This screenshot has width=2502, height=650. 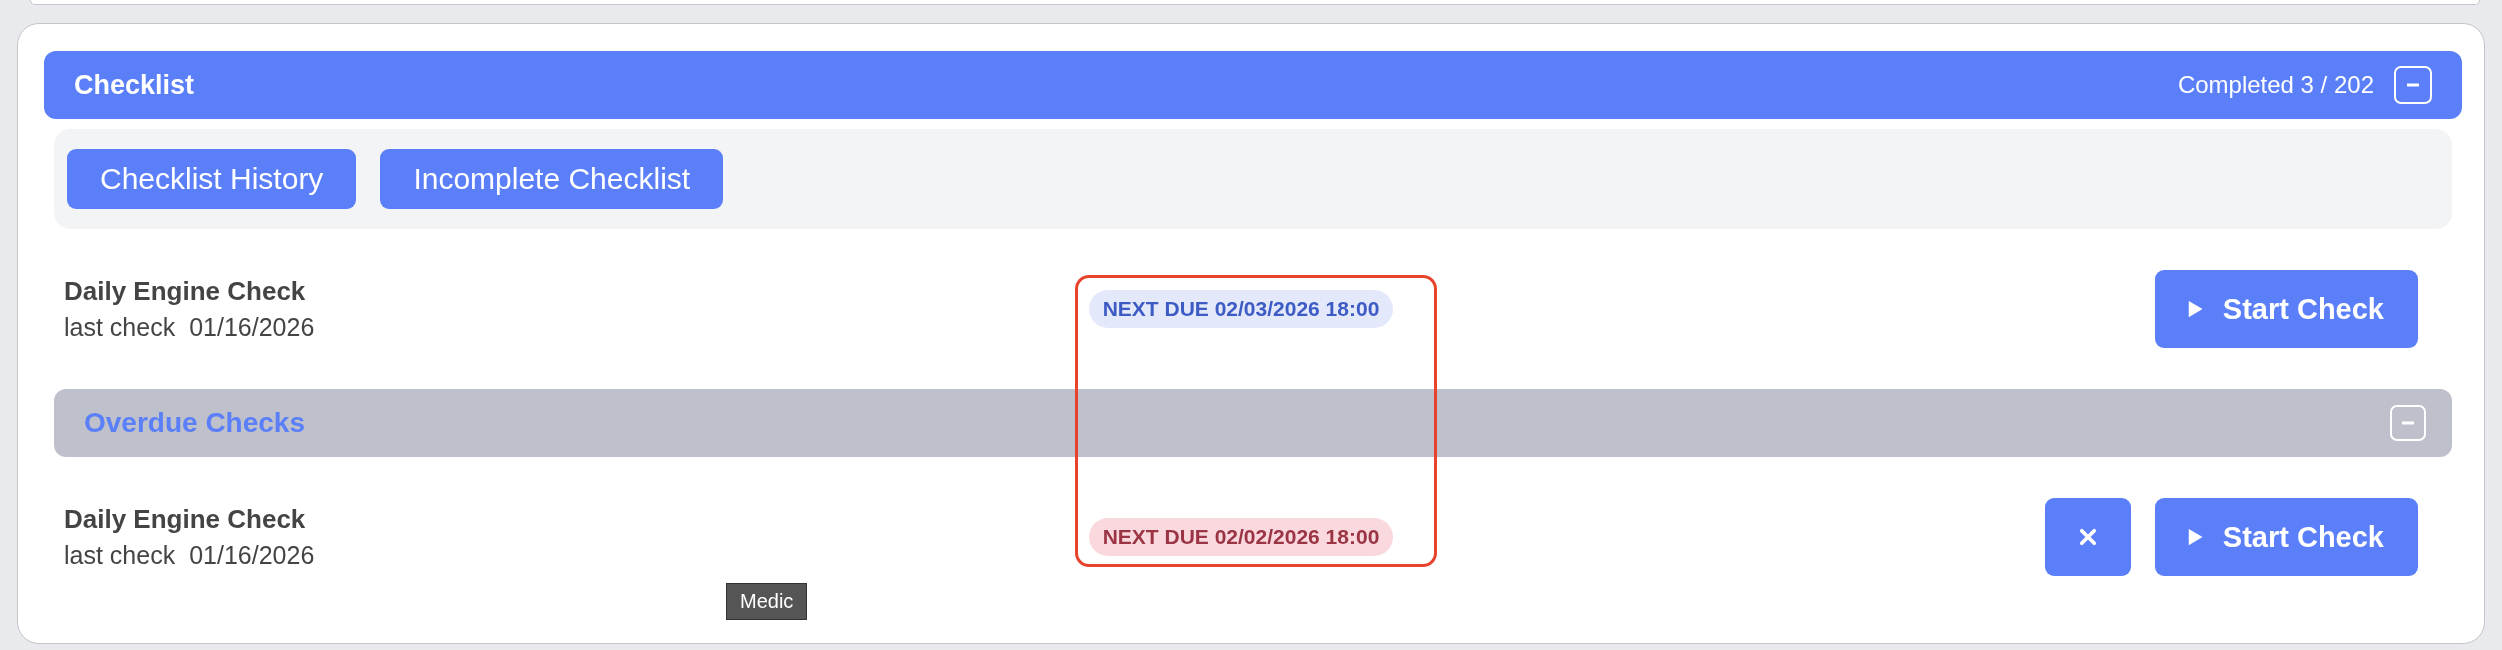 I want to click on toolbar-button: Incomplete Checklist, so click(x=552, y=179).